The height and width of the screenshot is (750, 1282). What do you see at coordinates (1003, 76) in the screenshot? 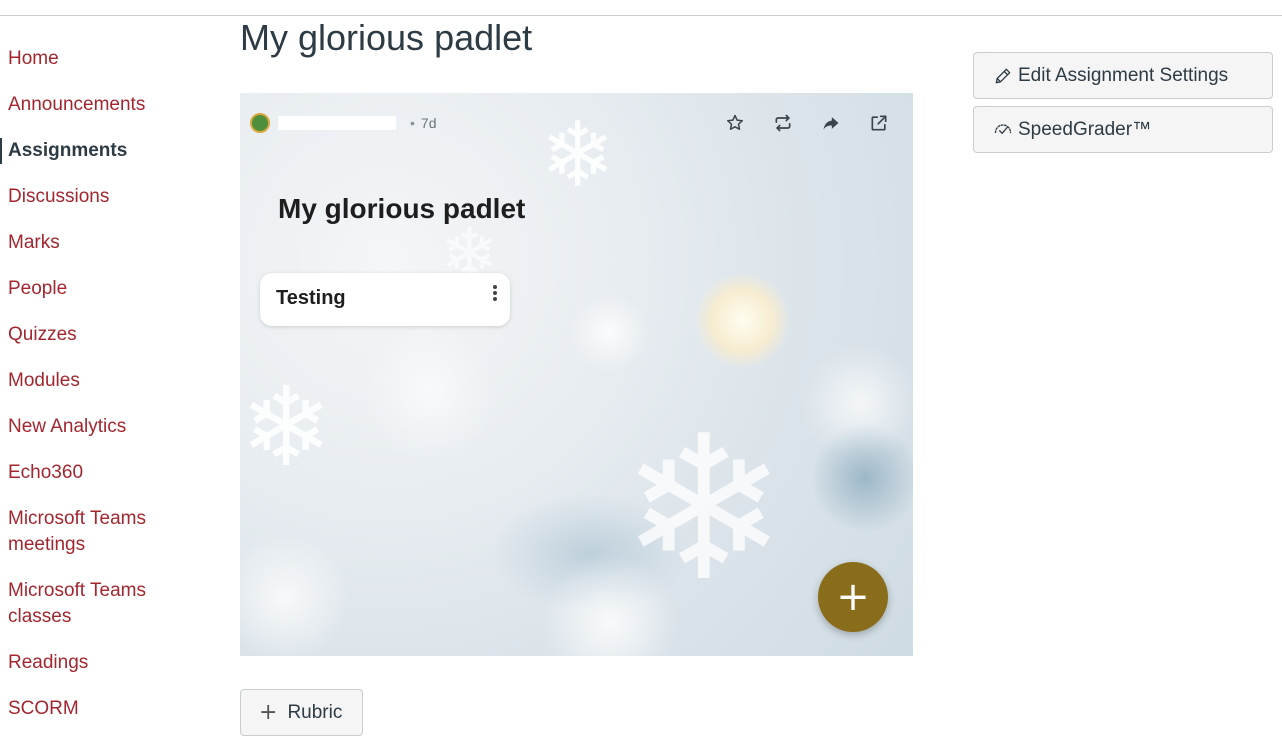
I see `pencil-icon` at bounding box center [1003, 76].